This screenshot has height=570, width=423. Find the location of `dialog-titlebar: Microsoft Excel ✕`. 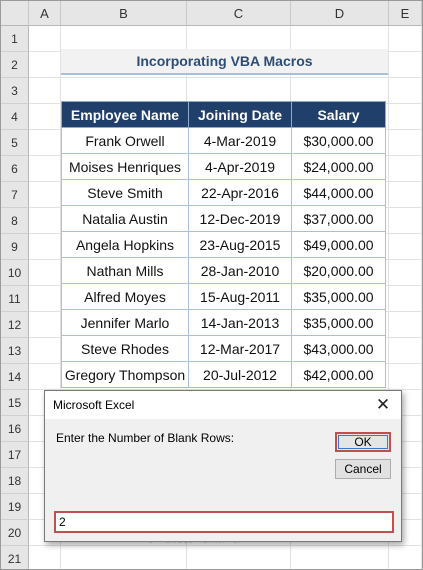

dialog-titlebar: Microsoft Excel ✕ is located at coordinates (223, 405).